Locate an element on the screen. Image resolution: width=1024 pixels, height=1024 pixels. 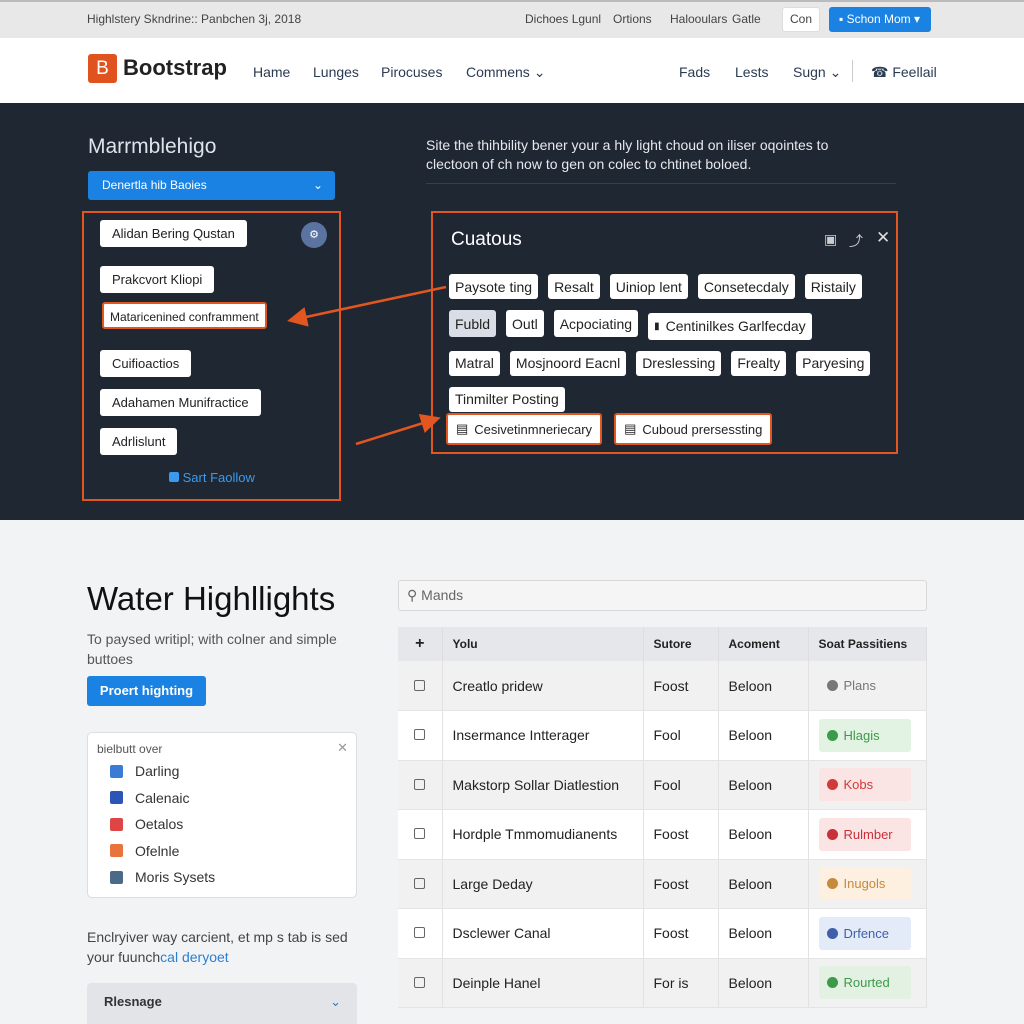
primary-top-button: ▪ Schon Mom ▾ is located at coordinates (880, 19).